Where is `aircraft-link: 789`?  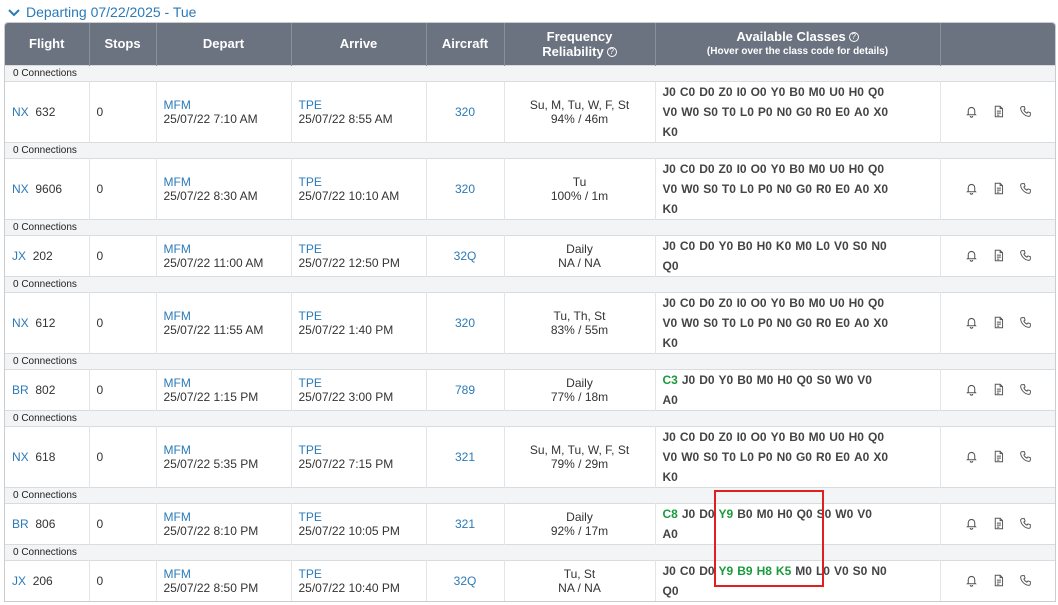 aircraft-link: 789 is located at coordinates (465, 390).